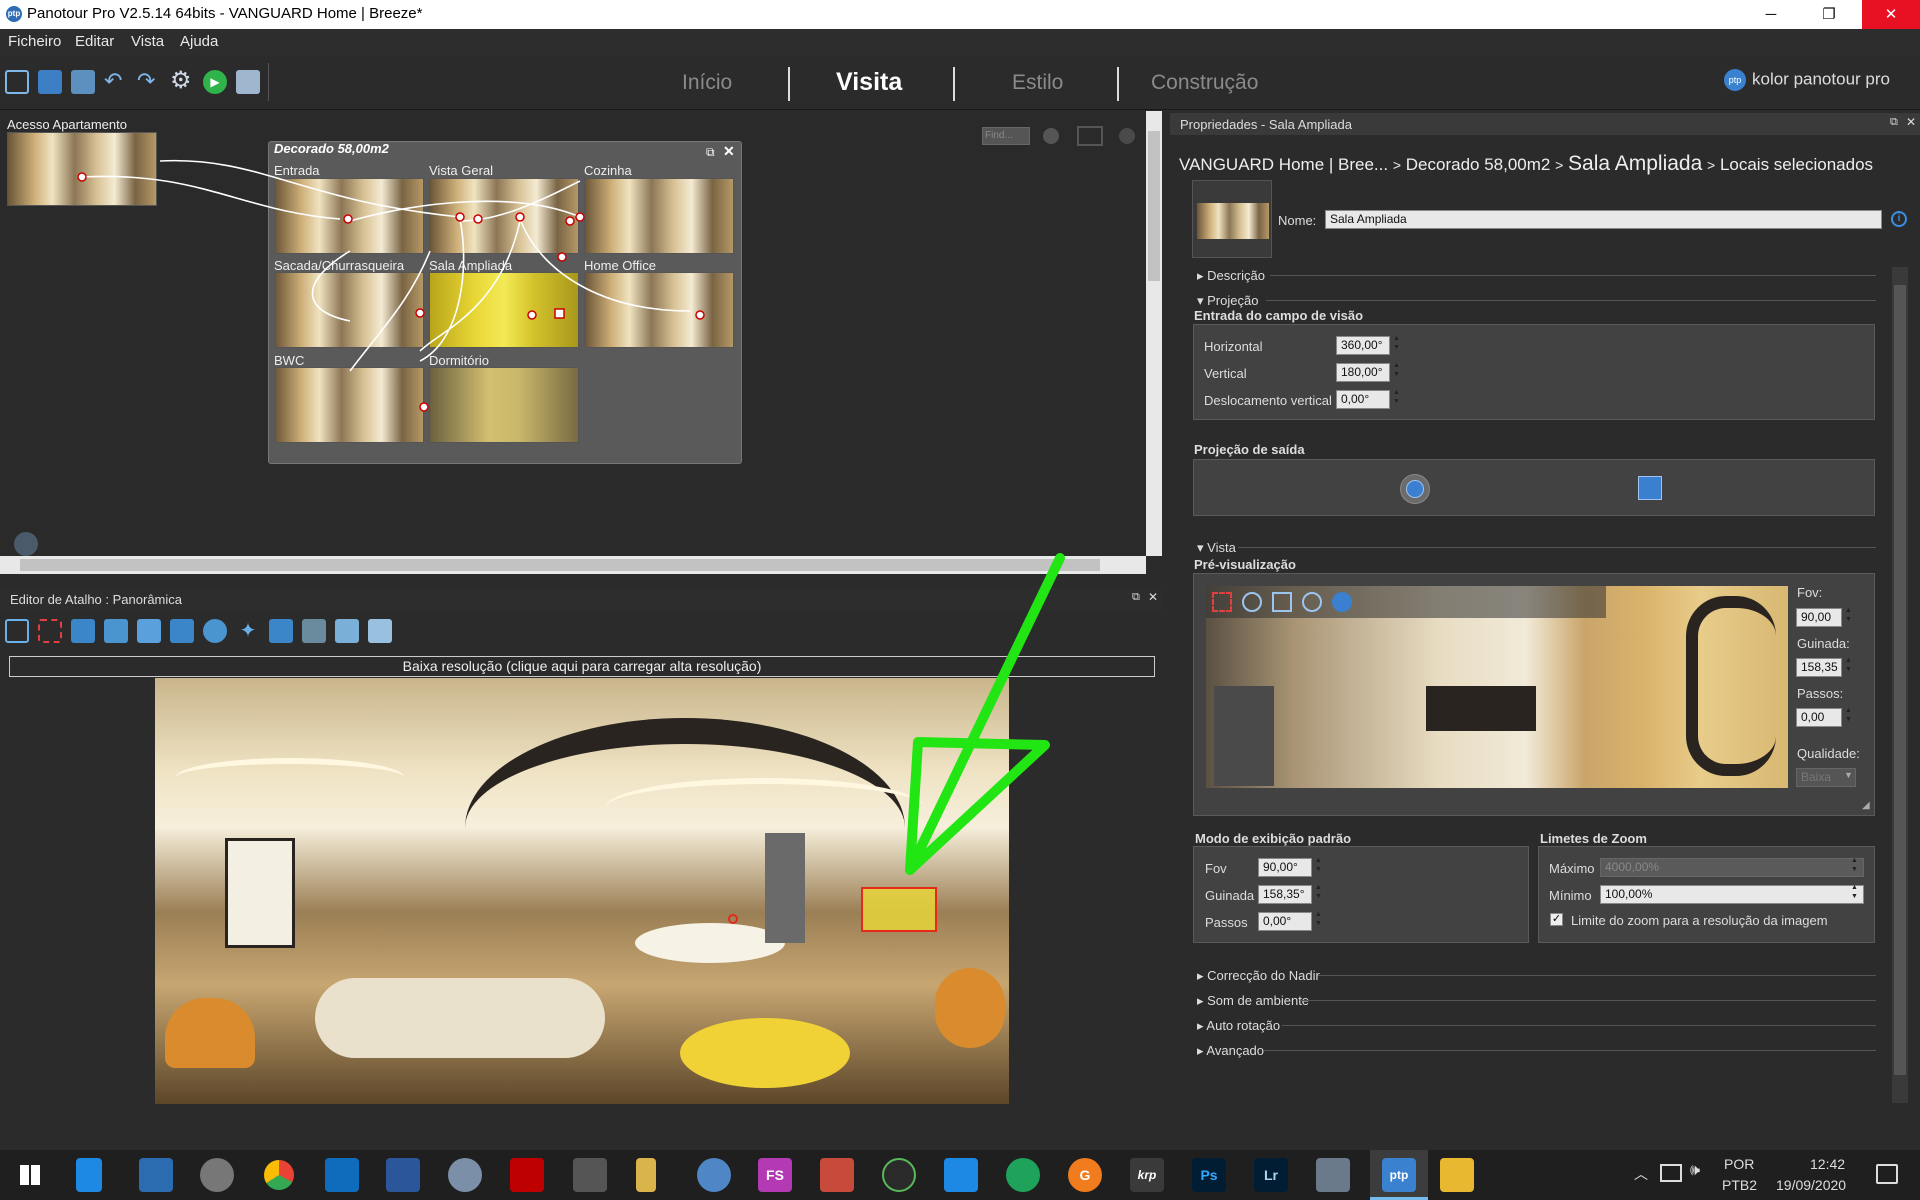 The image size is (1920, 1200). What do you see at coordinates (1891, 14) in the screenshot?
I see `close-button: ✕` at bounding box center [1891, 14].